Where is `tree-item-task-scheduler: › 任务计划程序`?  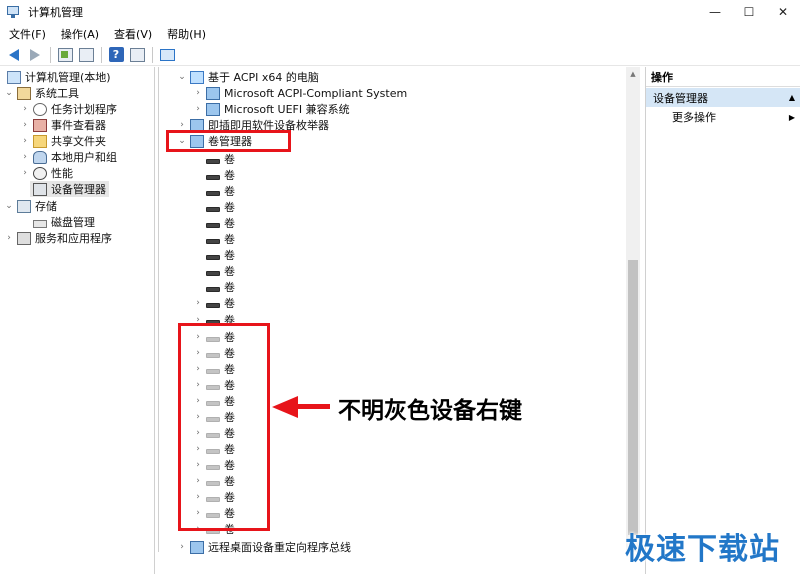
tree-item-task-scheduler: › 任务计划程序 is located at coordinates (68, 109).